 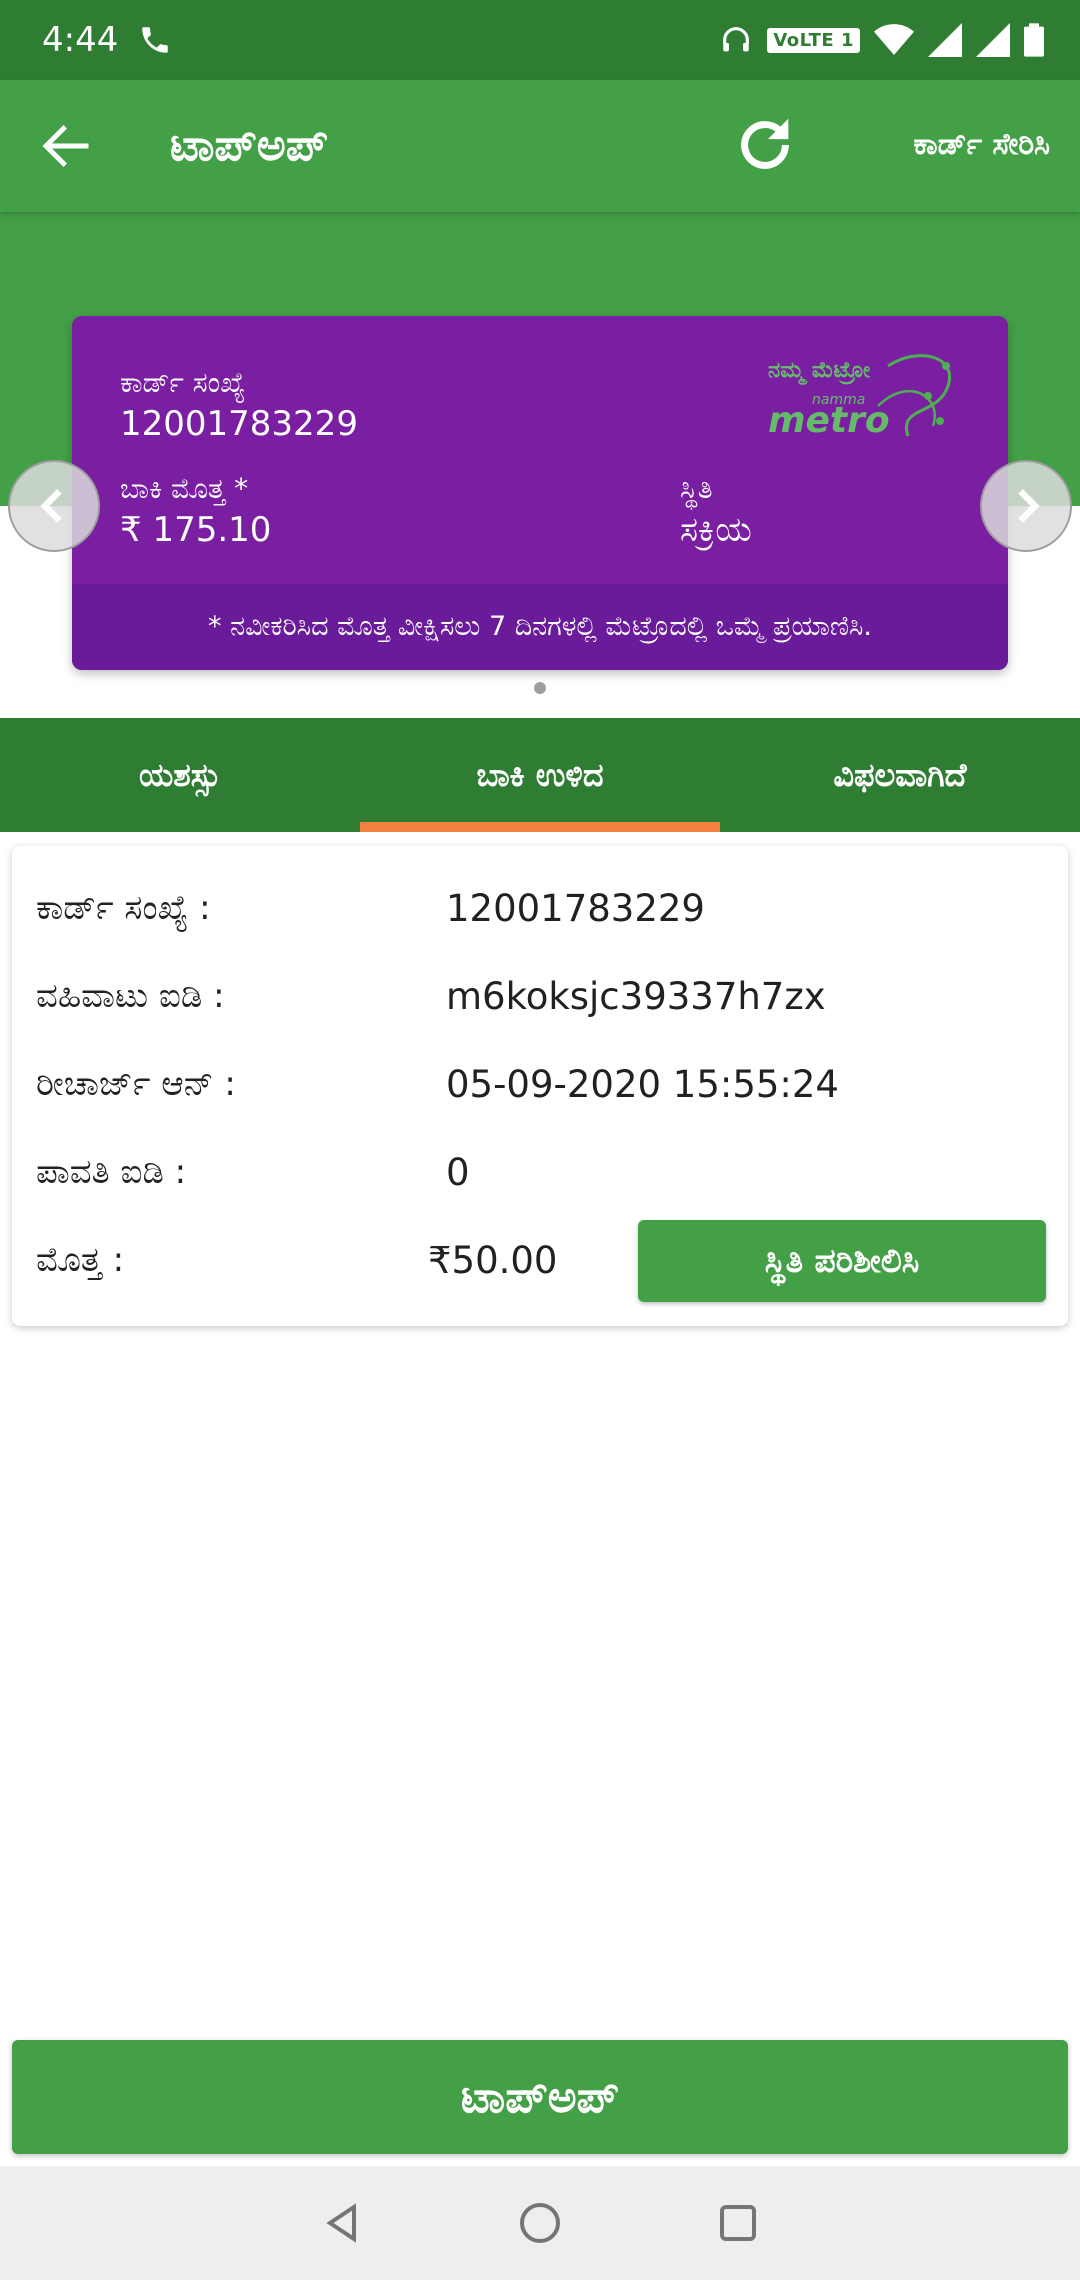 I want to click on receipt-id-value: 0, so click(x=458, y=1172).